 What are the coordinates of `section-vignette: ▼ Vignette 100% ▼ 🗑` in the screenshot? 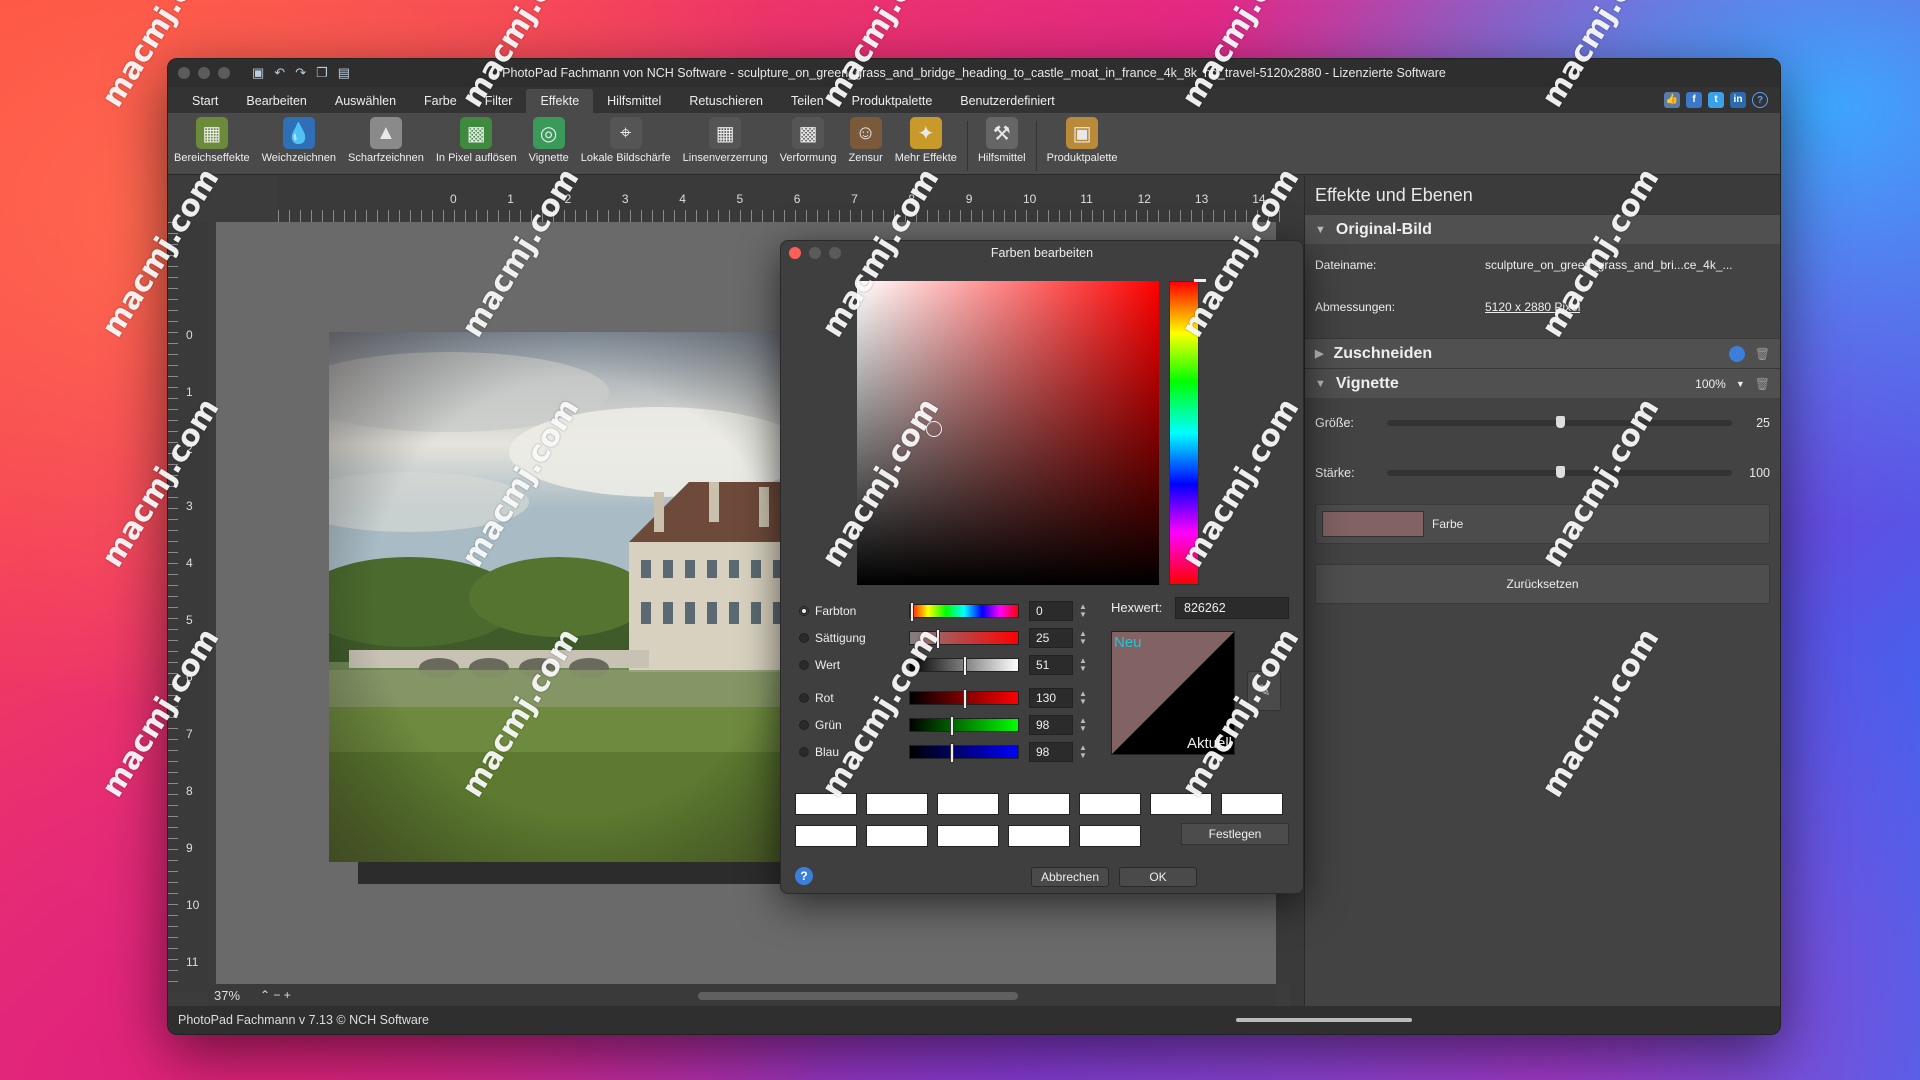 It's located at (1542, 383).